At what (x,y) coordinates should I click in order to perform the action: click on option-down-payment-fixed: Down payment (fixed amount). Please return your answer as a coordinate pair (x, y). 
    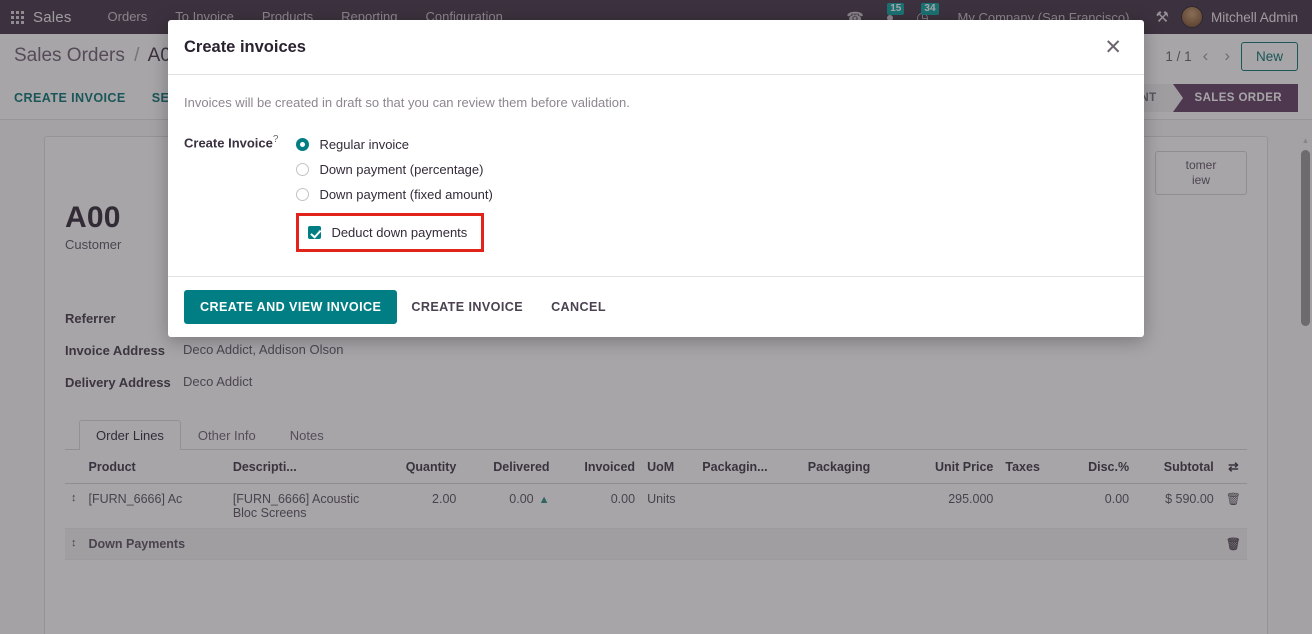
    Looking at the image, I should click on (394, 194).